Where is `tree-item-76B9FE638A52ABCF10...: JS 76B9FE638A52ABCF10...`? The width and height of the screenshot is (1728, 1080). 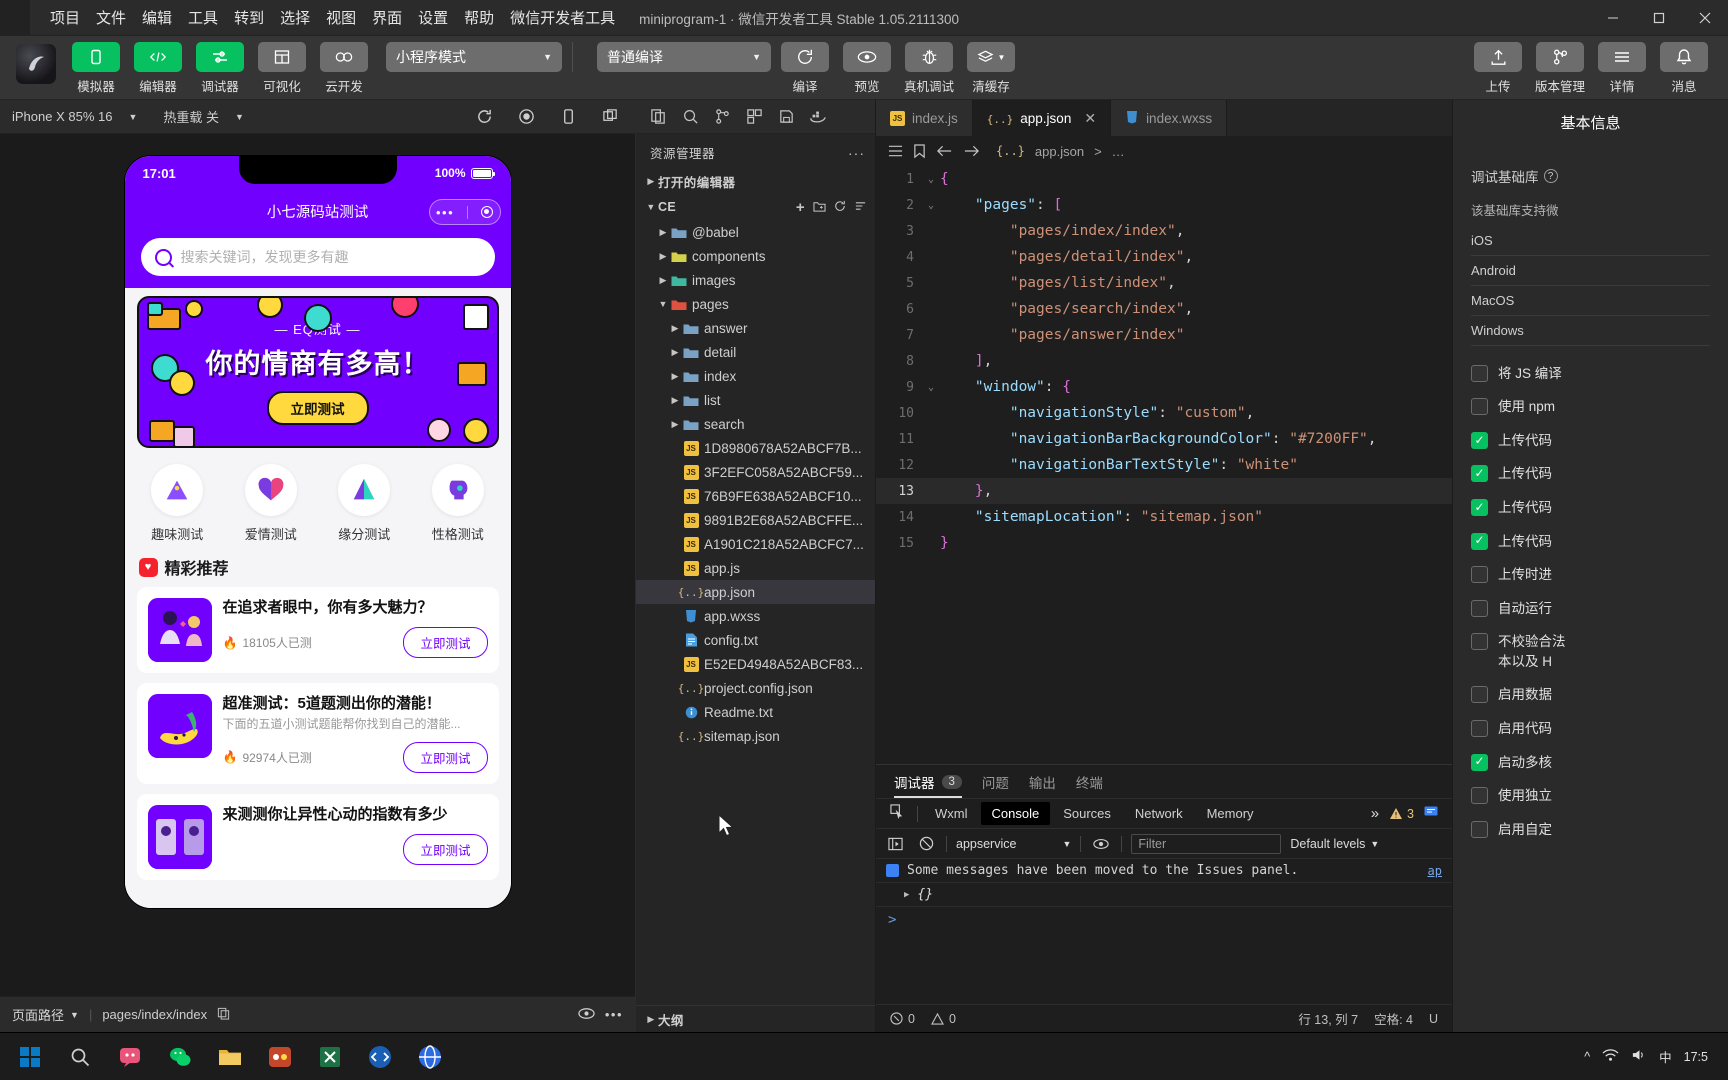 tree-item-76B9FE638A52ABCF10...: JS 76B9FE638A52ABCF10... is located at coordinates (755, 496).